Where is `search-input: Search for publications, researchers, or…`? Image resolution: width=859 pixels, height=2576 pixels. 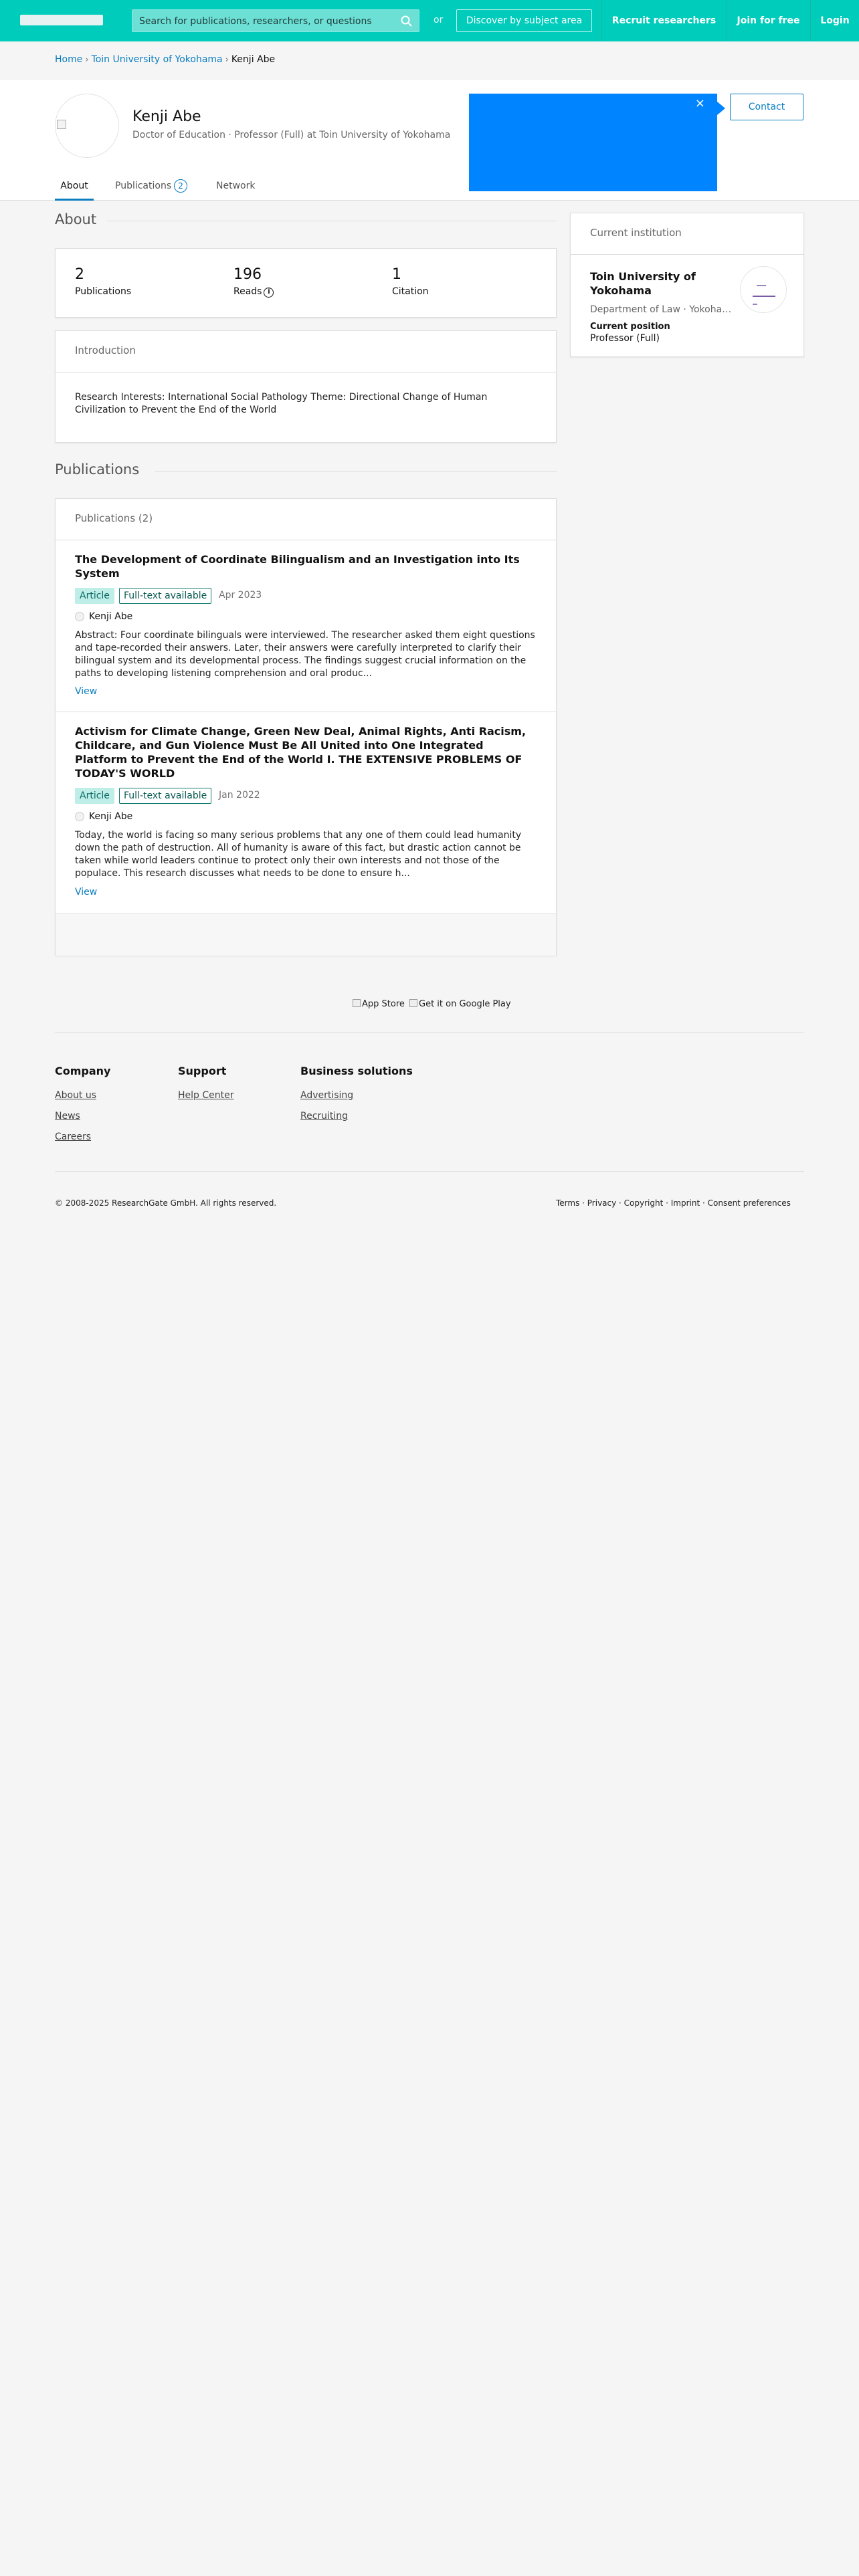
search-input: Search for publications, researchers, or… is located at coordinates (256, 21).